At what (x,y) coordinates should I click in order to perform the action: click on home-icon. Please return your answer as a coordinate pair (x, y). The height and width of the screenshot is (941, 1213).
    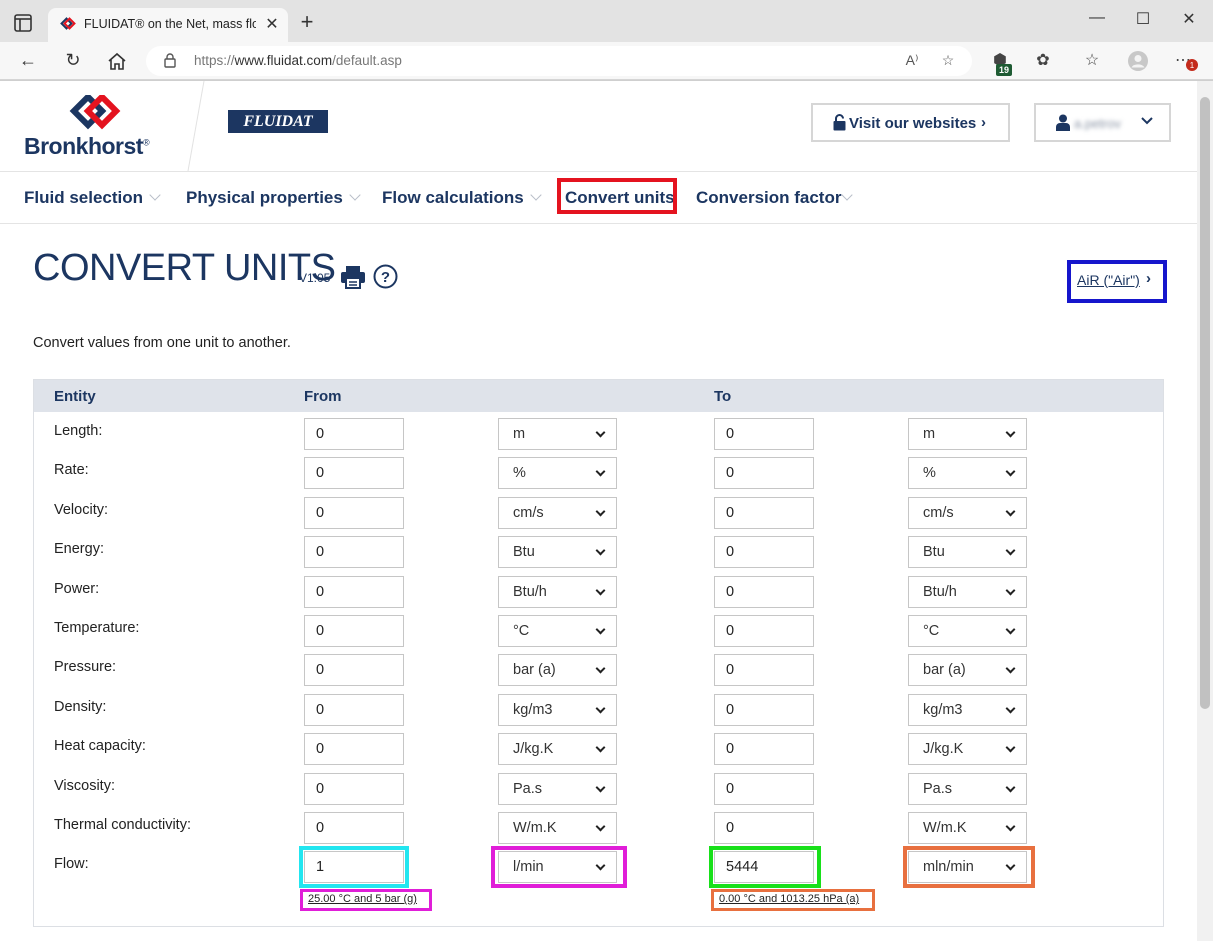
    Looking at the image, I should click on (117, 61).